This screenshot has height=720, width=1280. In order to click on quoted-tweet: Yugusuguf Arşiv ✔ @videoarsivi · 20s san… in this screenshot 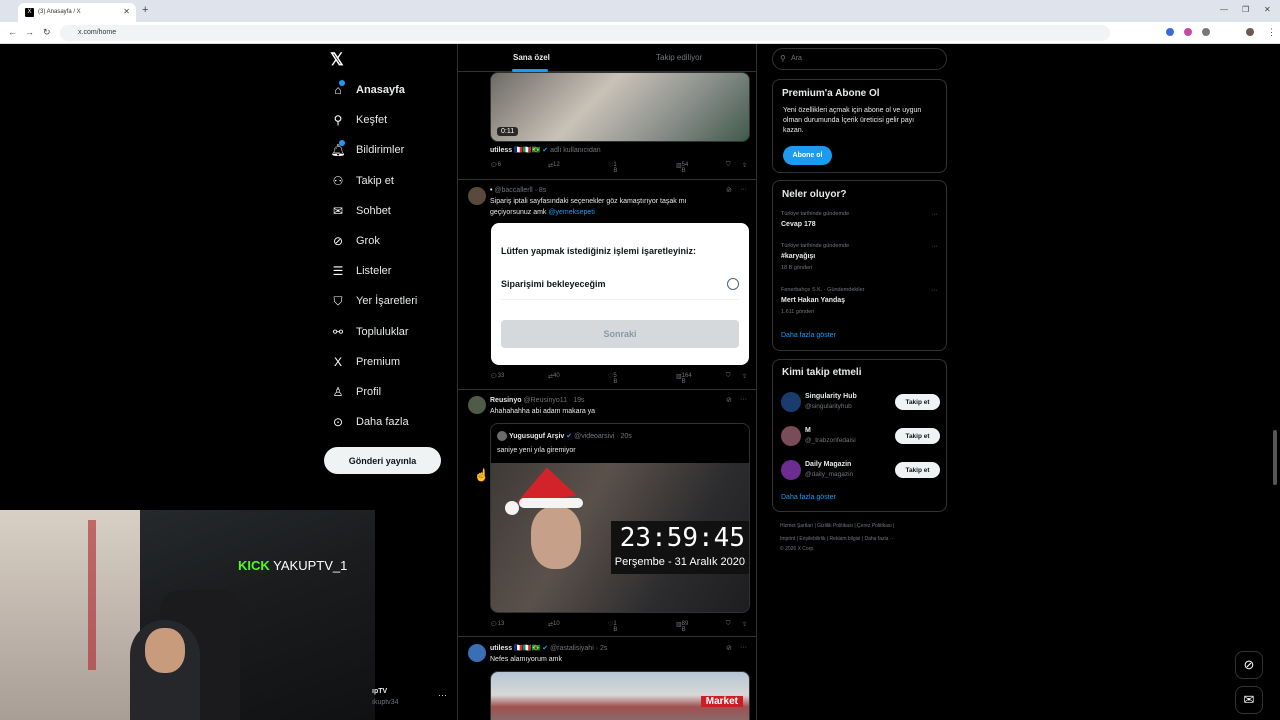, I will do `click(620, 518)`.